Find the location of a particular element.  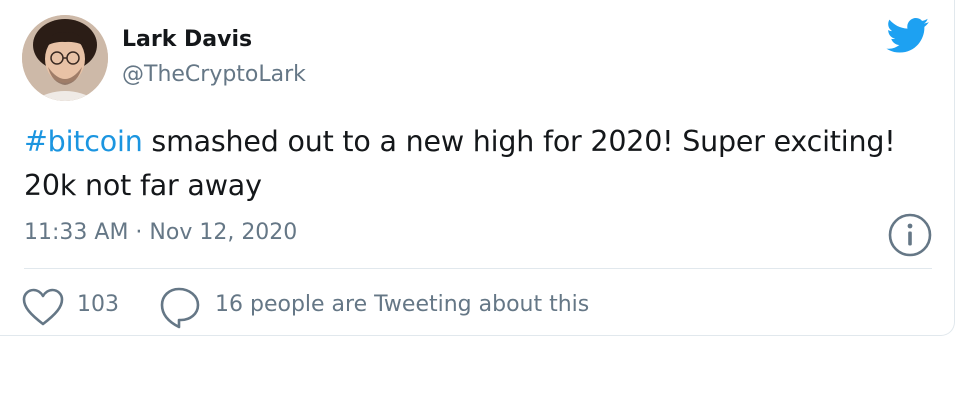

info-icon is located at coordinates (910, 235).